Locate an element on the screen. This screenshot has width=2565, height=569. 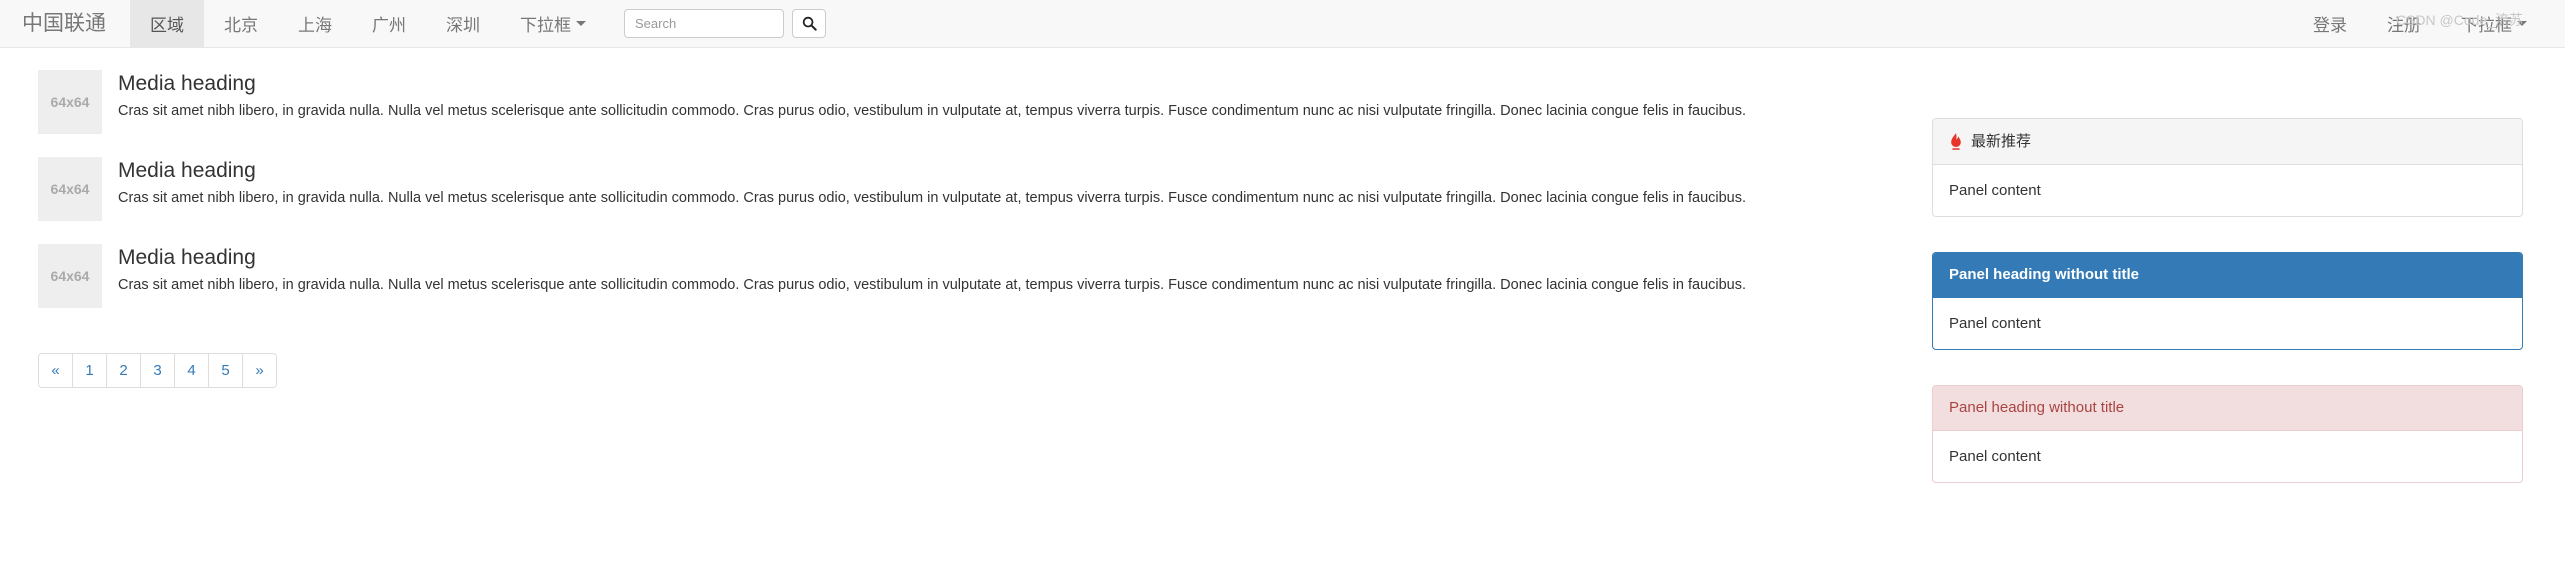
pagination: « 1 2 3 4 5 » is located at coordinates (157, 370).